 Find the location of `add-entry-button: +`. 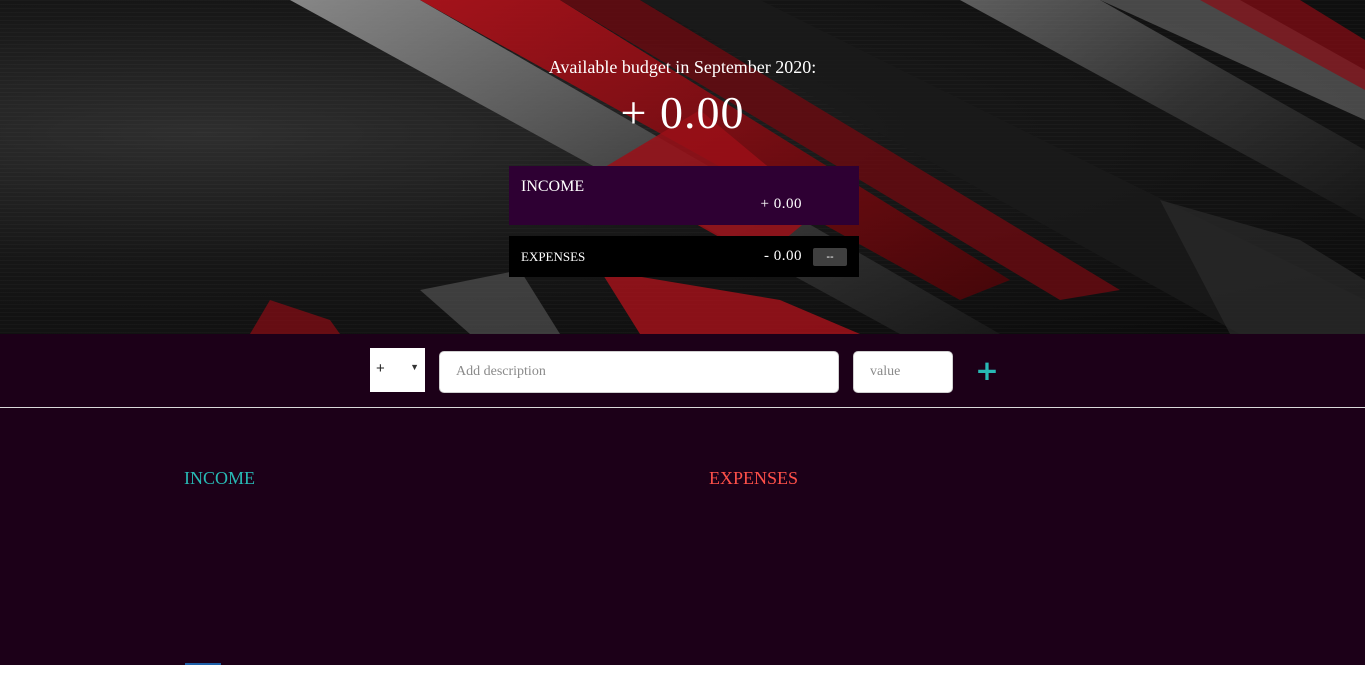

add-entry-button: + is located at coordinates (987, 371).